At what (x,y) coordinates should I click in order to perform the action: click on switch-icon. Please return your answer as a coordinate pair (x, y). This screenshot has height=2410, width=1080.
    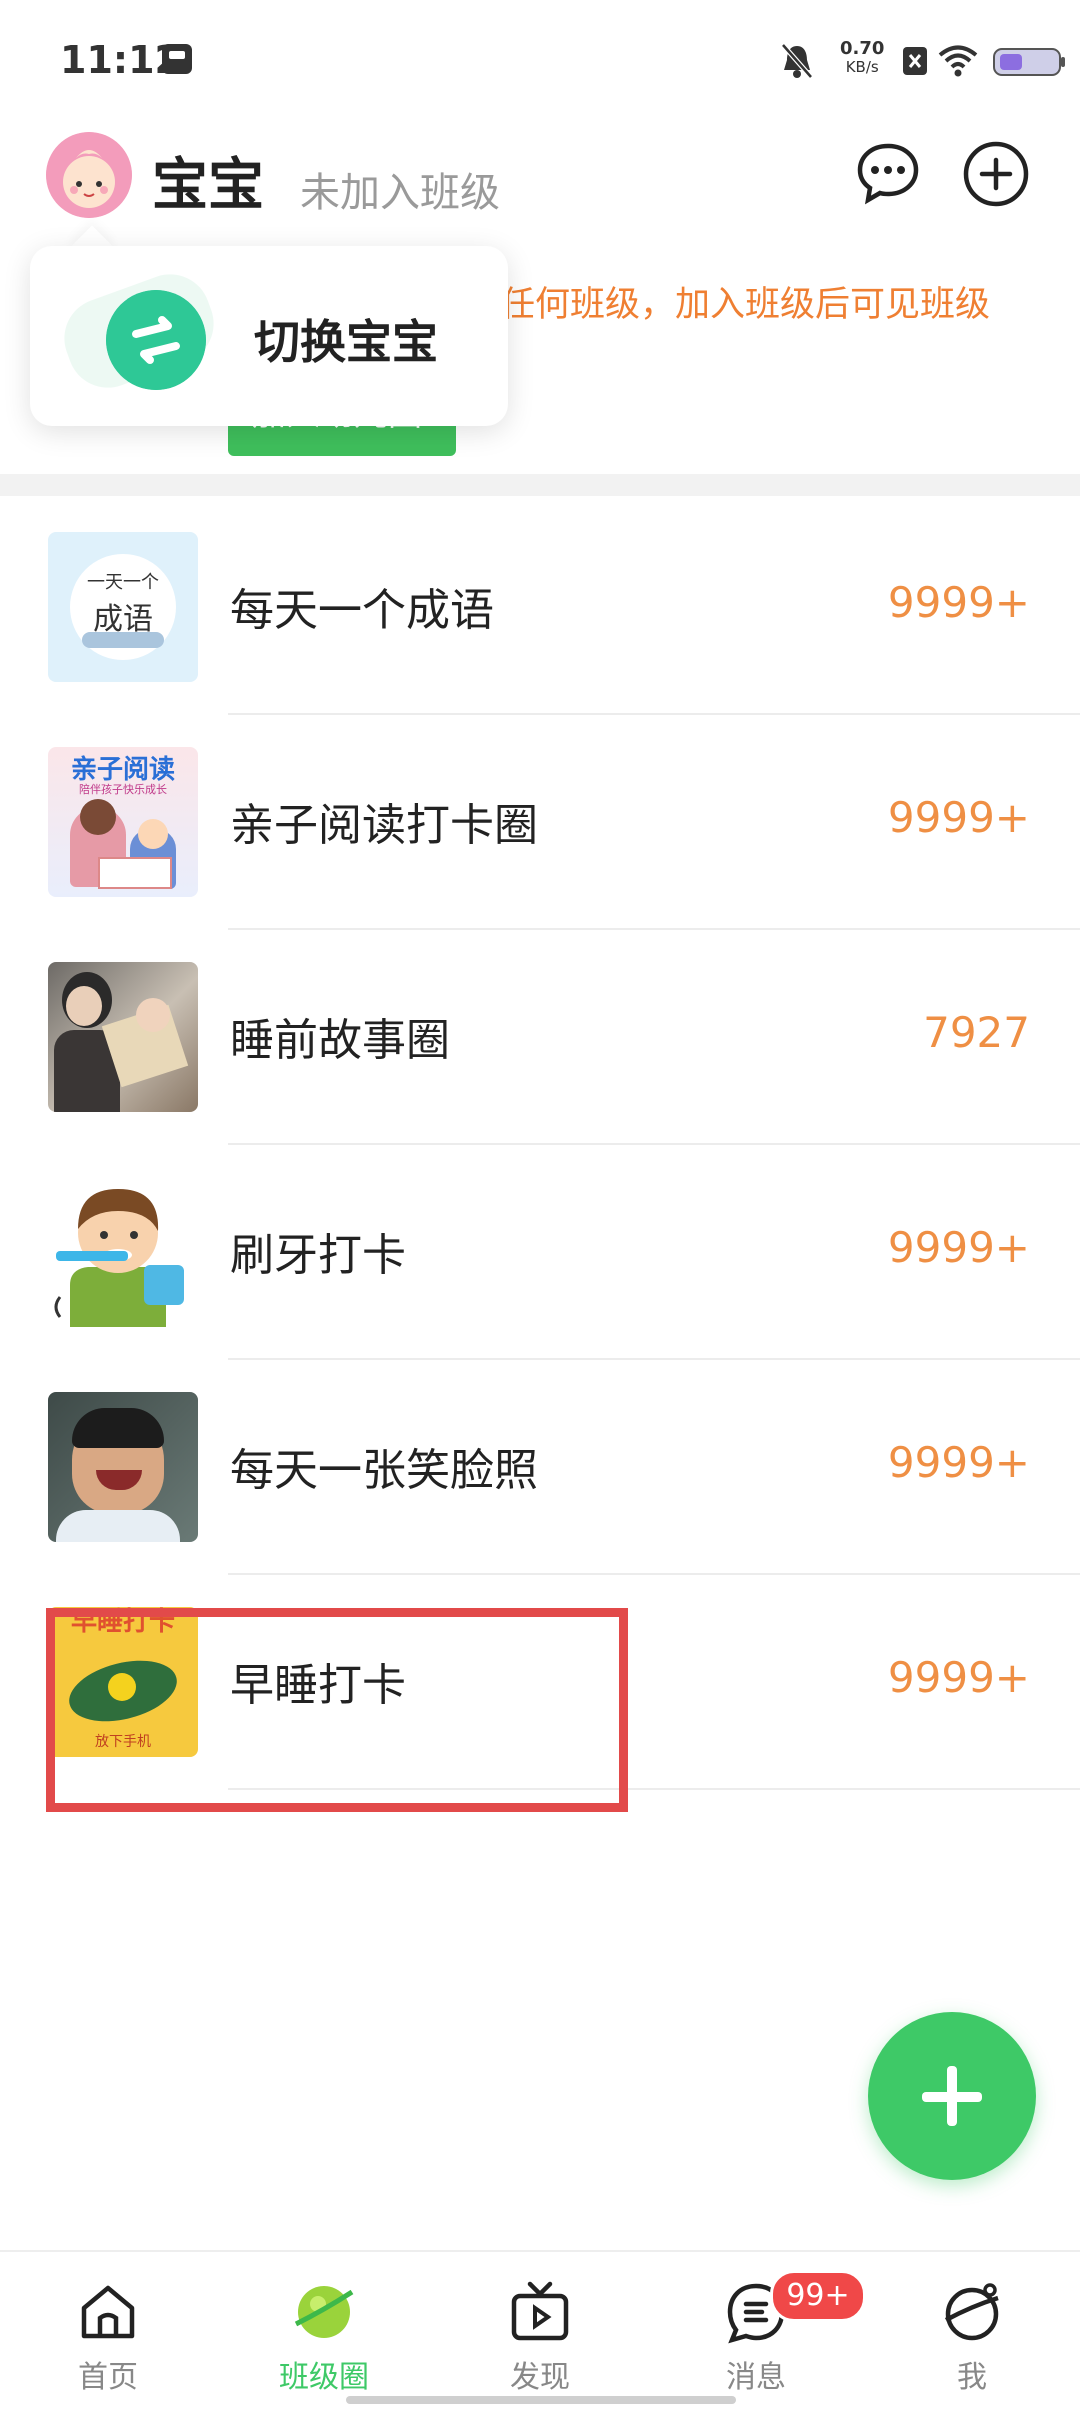
    Looking at the image, I should click on (156, 340).